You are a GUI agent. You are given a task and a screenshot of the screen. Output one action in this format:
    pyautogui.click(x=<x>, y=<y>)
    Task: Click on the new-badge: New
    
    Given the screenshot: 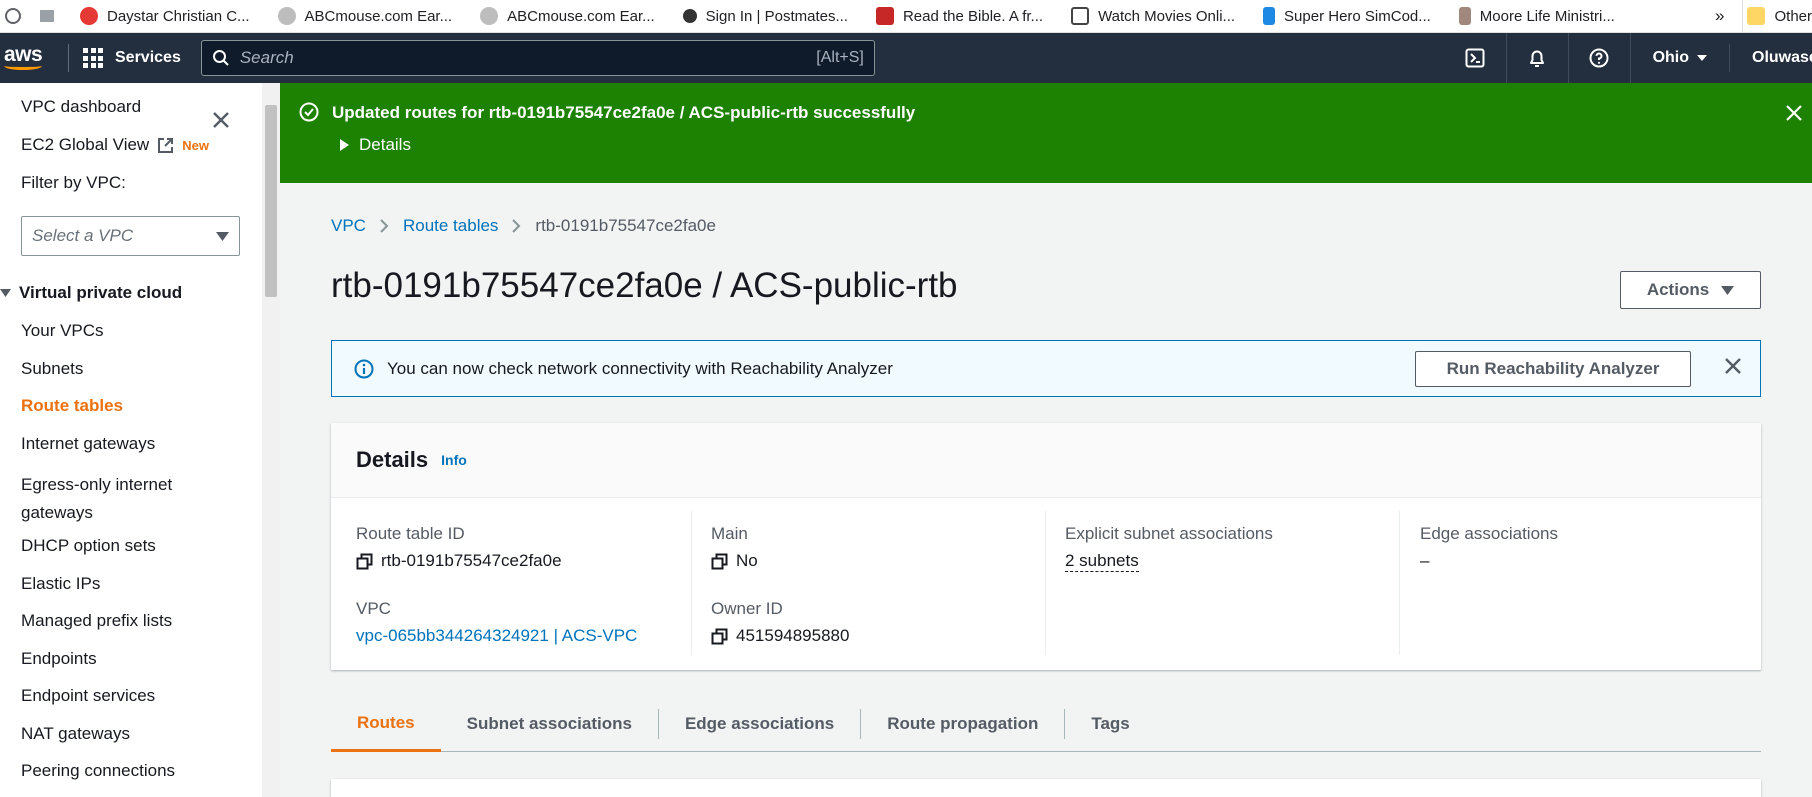 What is the action you would take?
    pyautogui.click(x=195, y=145)
    